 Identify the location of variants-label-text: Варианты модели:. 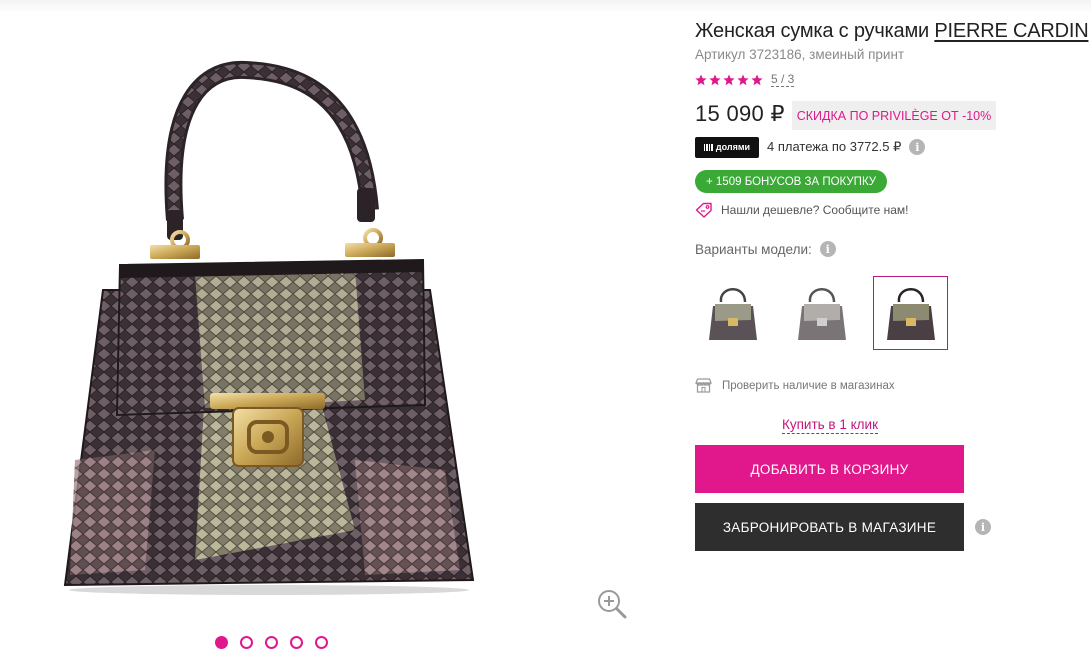
(753, 249).